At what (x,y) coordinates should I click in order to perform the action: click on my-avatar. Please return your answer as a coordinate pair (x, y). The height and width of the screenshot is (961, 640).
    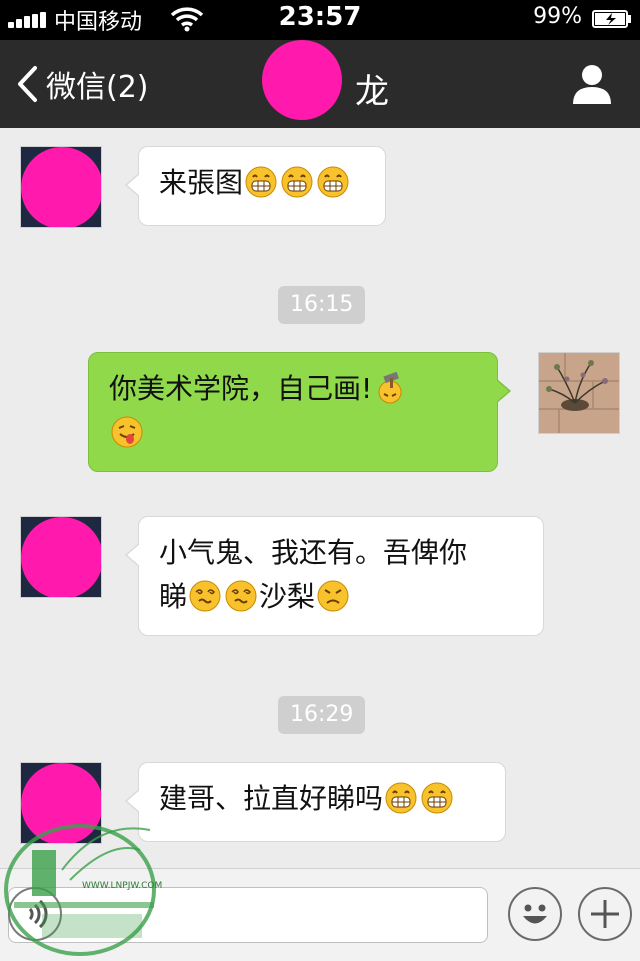
    Looking at the image, I should click on (579, 393).